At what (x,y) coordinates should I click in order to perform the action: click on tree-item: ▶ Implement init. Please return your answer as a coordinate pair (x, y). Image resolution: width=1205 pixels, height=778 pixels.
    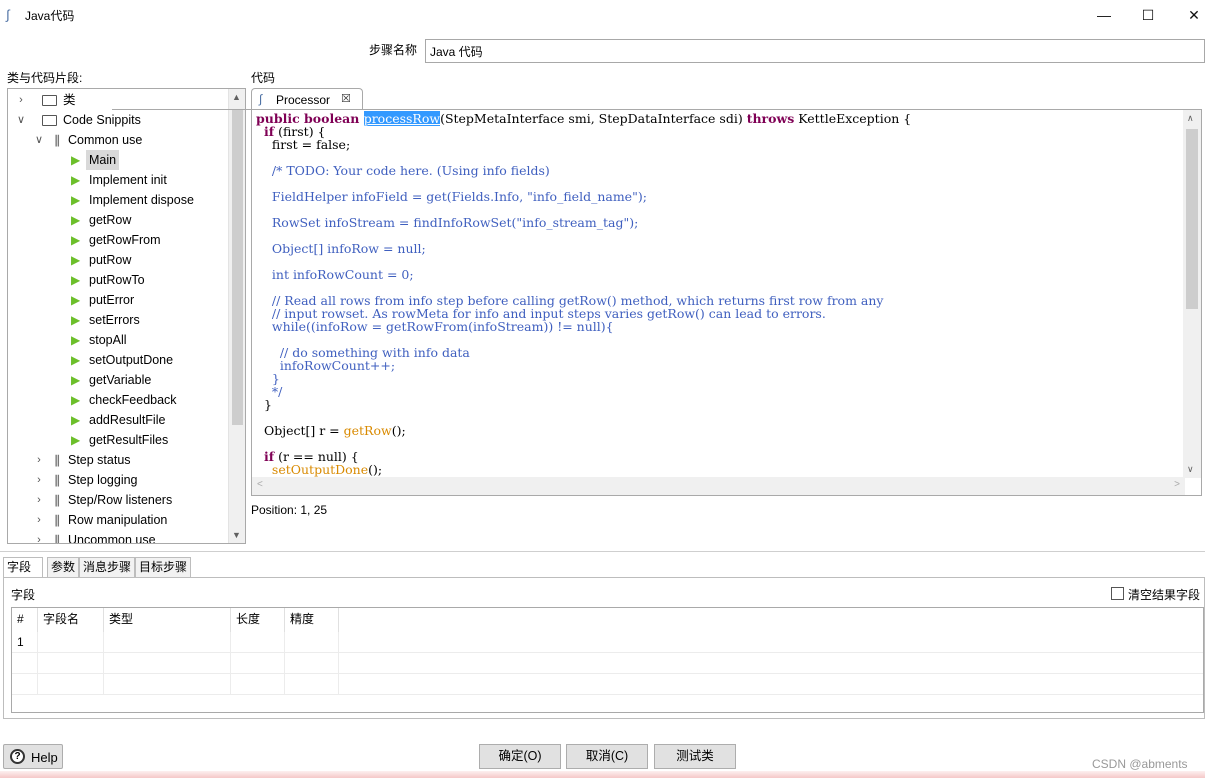
    Looking at the image, I should click on (118, 180).